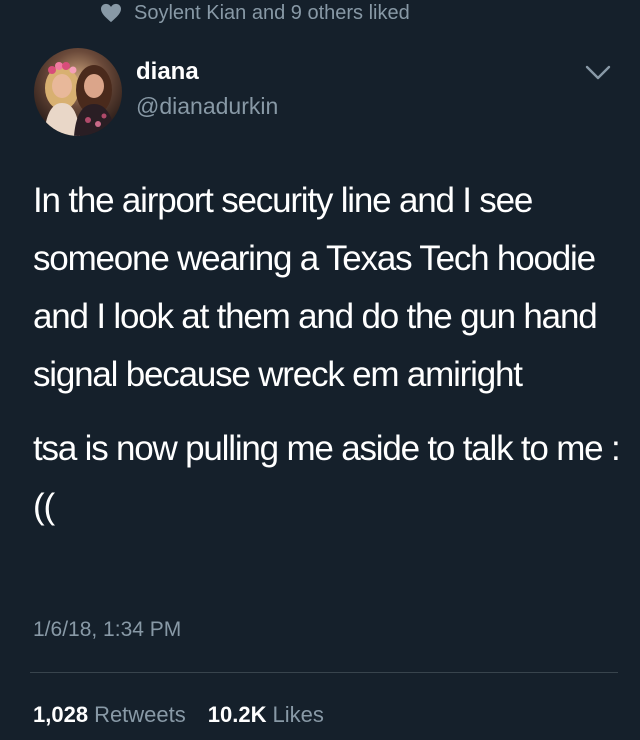  Describe the element at coordinates (197, 715) in the screenshot. I see `stats-spacer` at that location.